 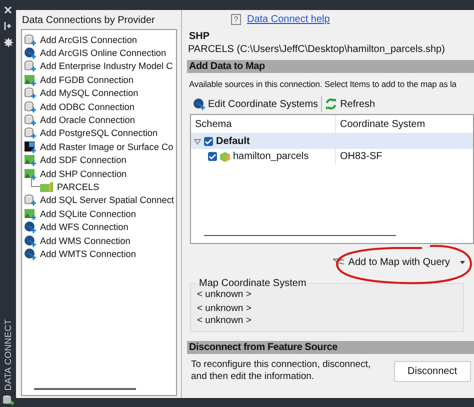 I want to click on section-description: Available sources in this connection. Select Items to add to the map as la, so click(x=323, y=84).